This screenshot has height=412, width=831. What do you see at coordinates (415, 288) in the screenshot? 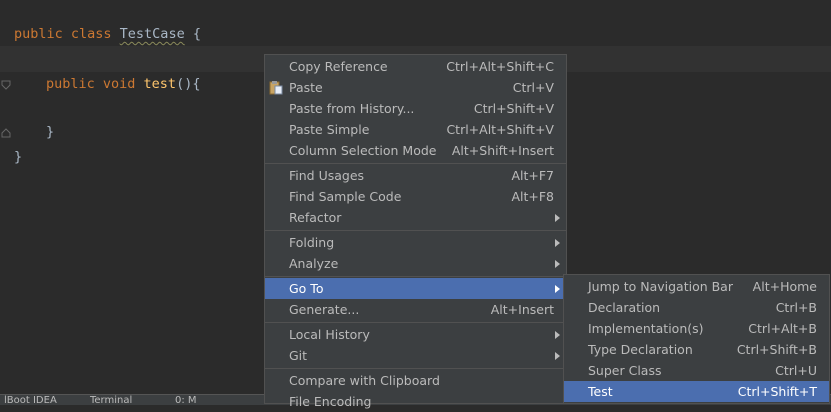
I see `menu-item-go-to: Go To` at bounding box center [415, 288].